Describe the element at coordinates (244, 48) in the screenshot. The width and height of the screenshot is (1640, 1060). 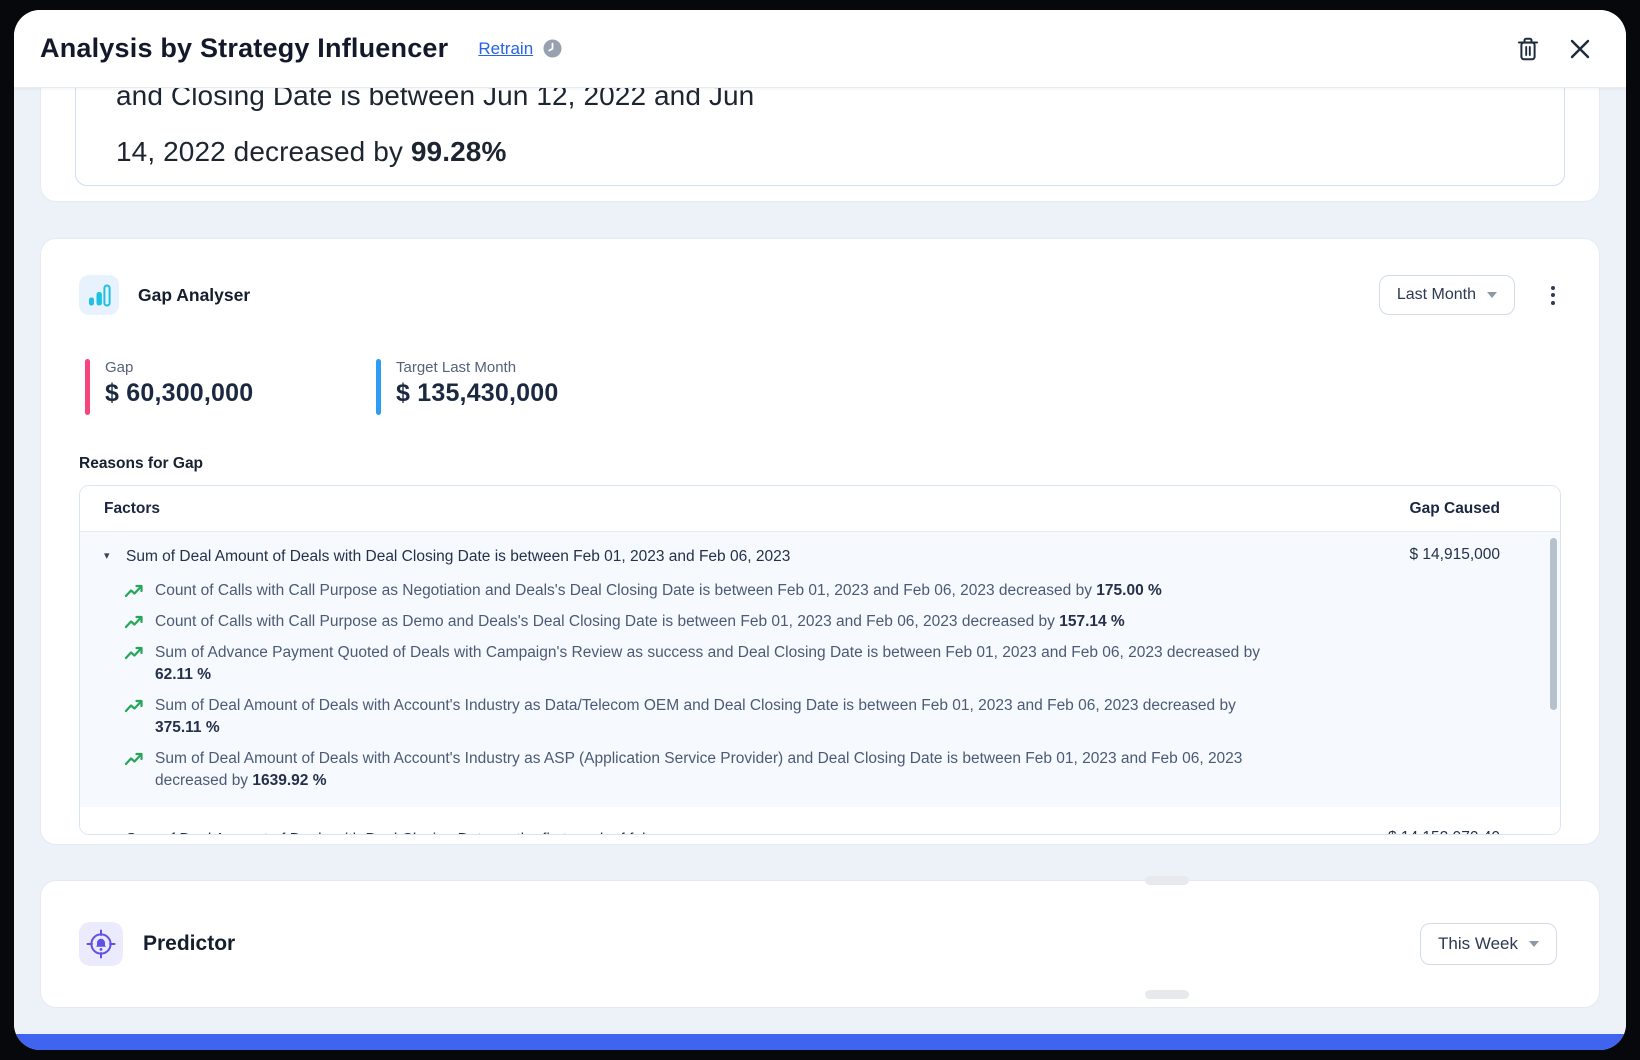
I see `page-title: Analysis by Strategy Influencer` at that location.